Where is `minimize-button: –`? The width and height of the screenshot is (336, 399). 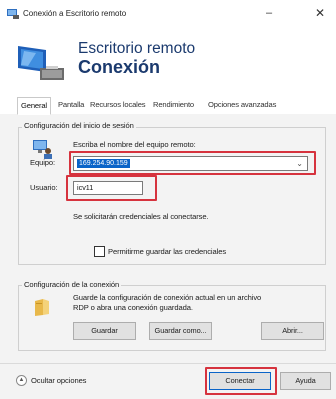
minimize-button: – is located at coordinates (269, 13).